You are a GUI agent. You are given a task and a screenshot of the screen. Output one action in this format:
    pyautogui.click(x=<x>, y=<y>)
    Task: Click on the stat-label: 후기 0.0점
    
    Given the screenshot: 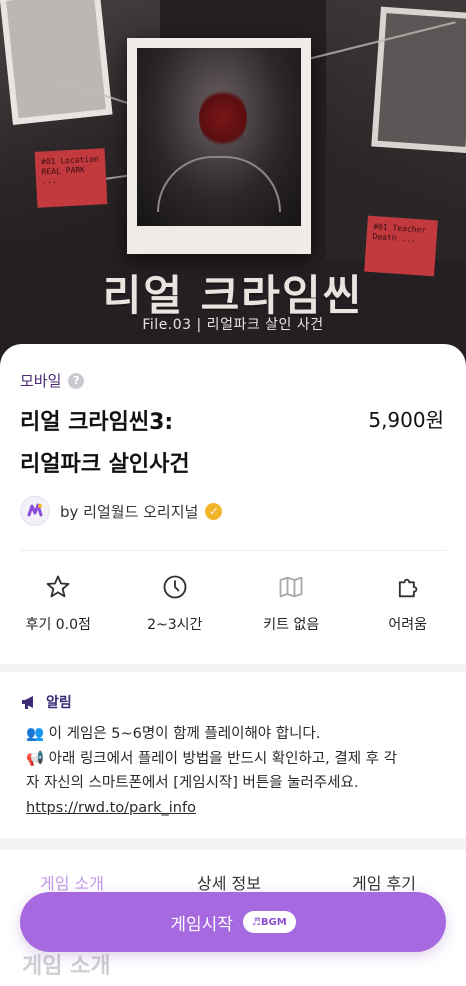 What is the action you would take?
    pyautogui.click(x=58, y=625)
    